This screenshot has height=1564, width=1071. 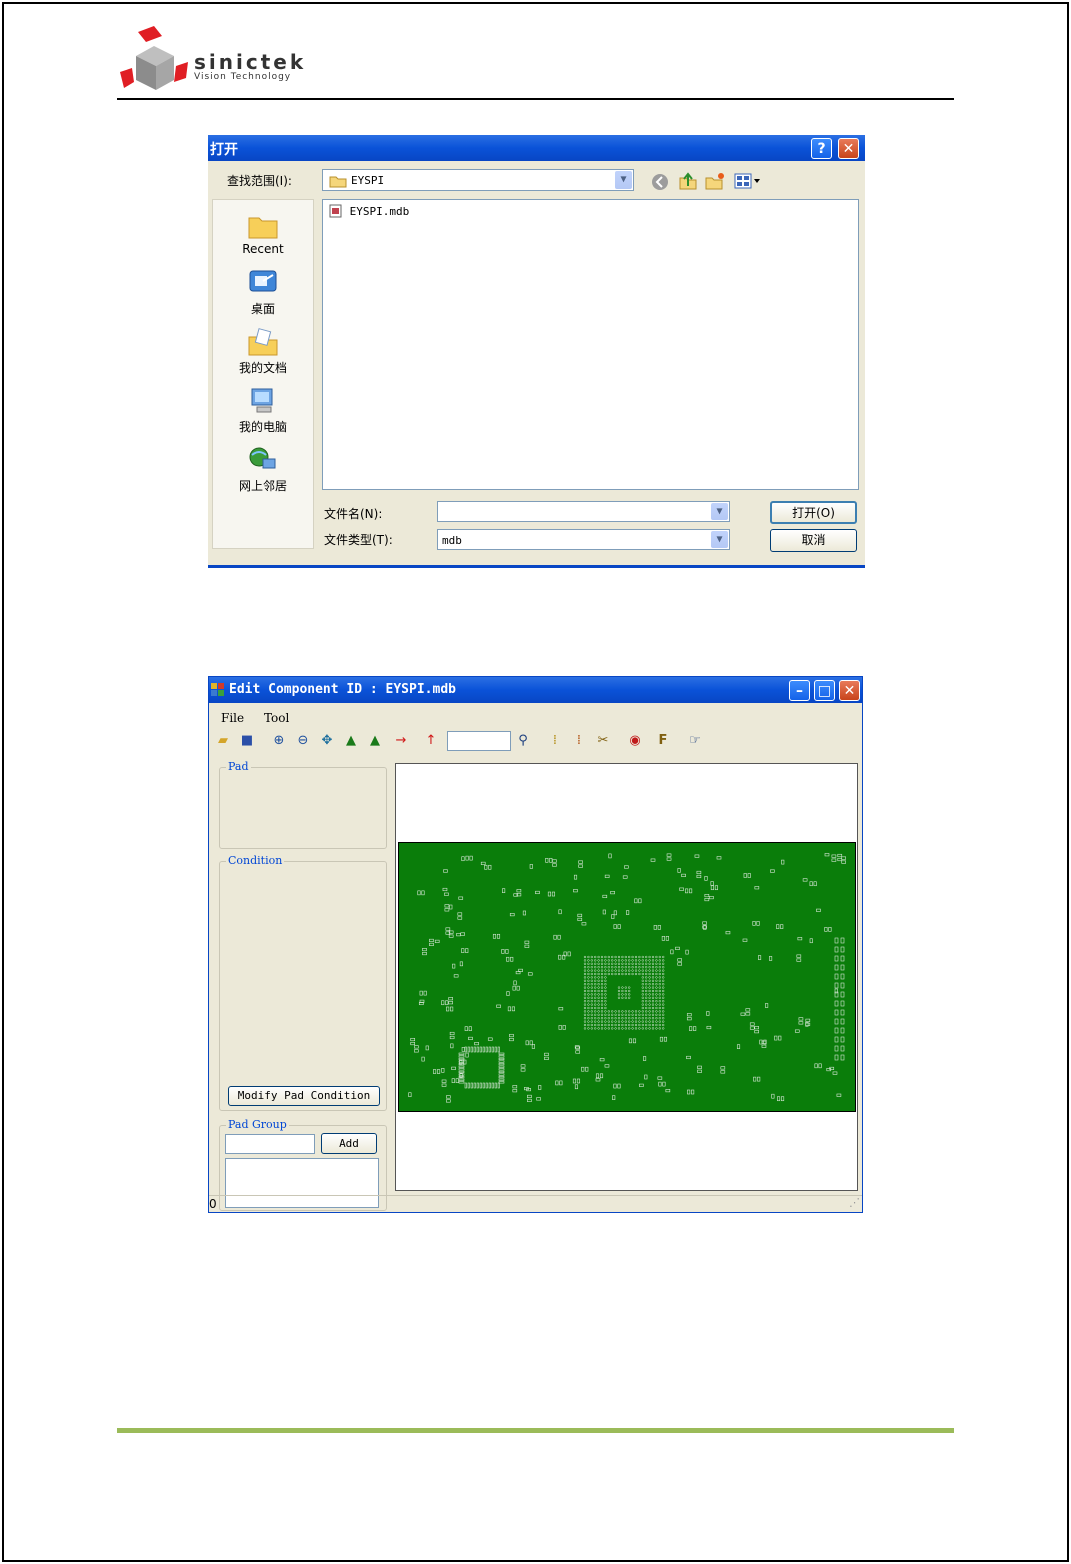 What do you see at coordinates (262, 400) in the screenshot?
I see `my-computer-icon` at bounding box center [262, 400].